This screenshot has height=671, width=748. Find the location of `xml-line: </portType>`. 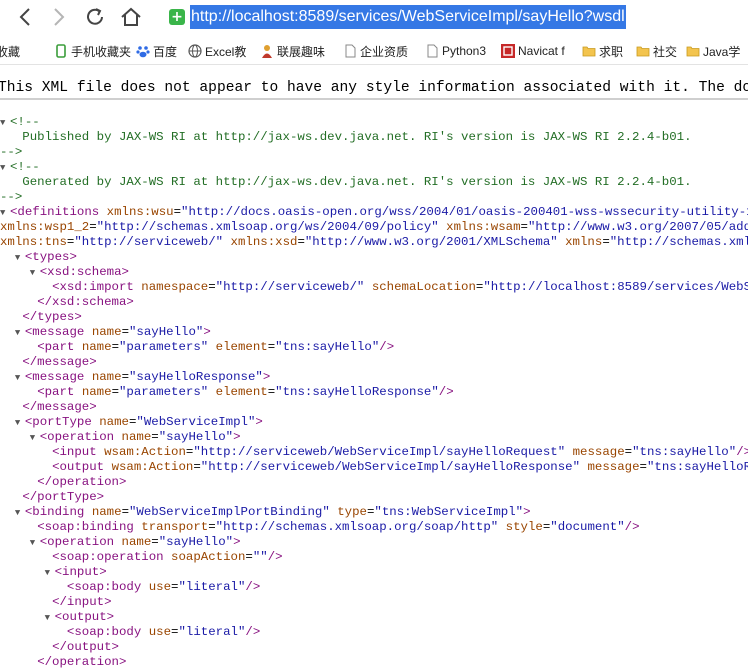

xml-line: </portType> is located at coordinates (52, 497).